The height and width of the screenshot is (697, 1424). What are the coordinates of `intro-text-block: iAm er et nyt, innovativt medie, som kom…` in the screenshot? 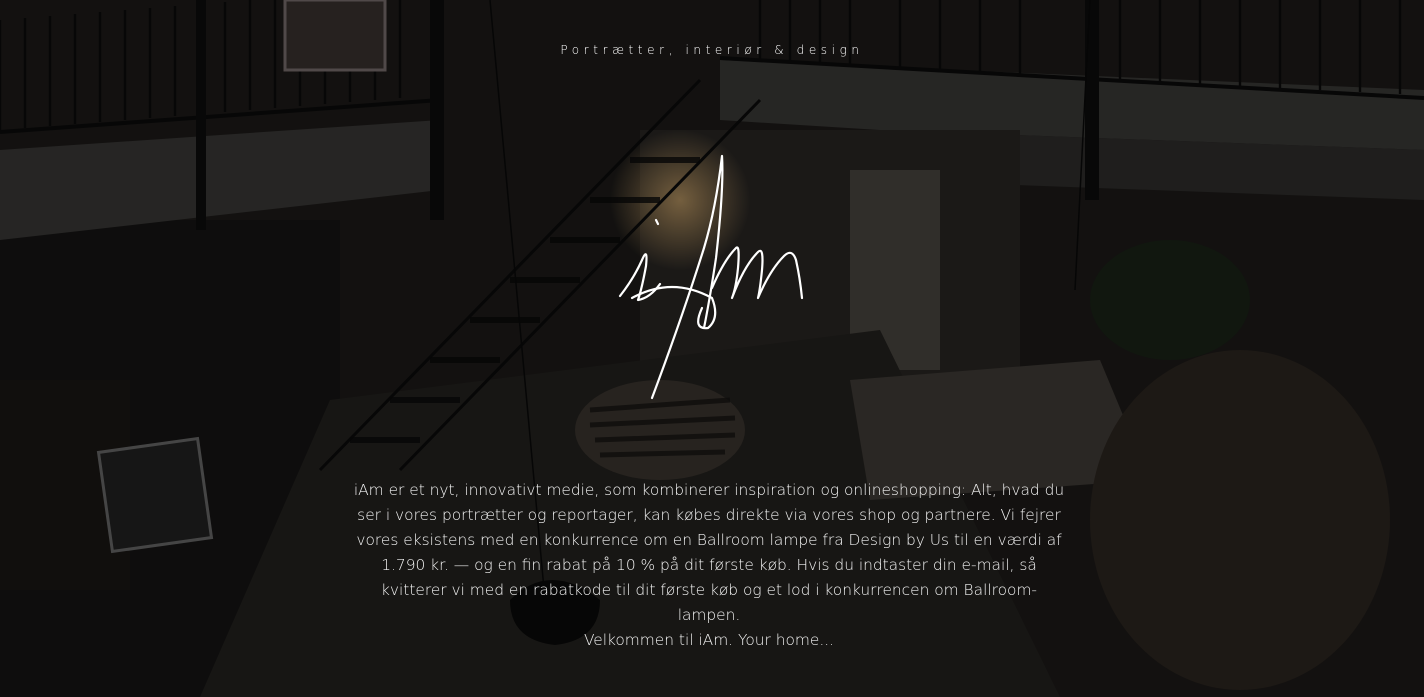 It's located at (709, 565).